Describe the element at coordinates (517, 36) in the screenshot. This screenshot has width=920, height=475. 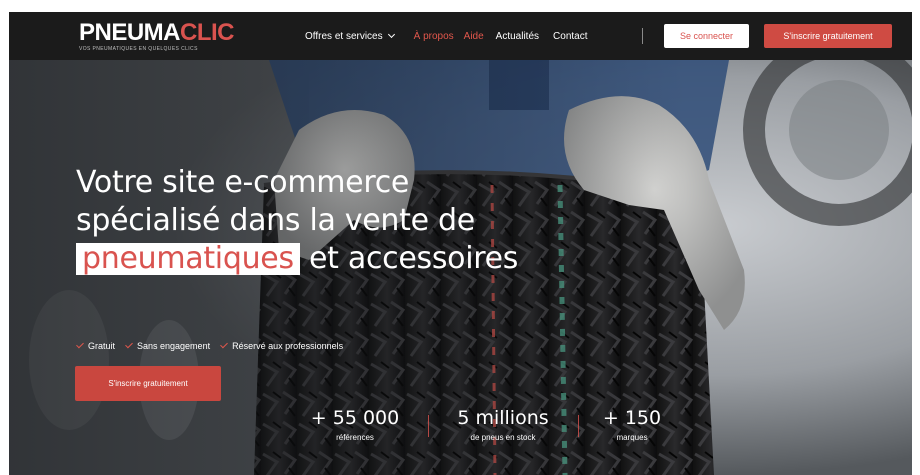
I see `nav-actualites: Actualités` at that location.